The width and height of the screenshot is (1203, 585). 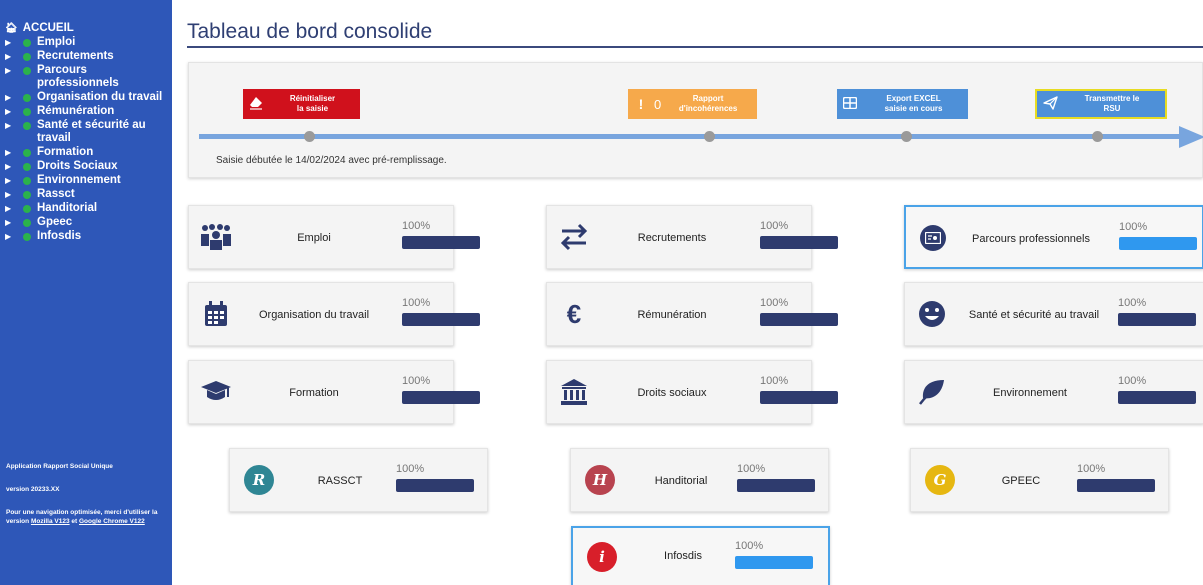 What do you see at coordinates (672, 238) in the screenshot?
I see `card-label: Recrutements` at bounding box center [672, 238].